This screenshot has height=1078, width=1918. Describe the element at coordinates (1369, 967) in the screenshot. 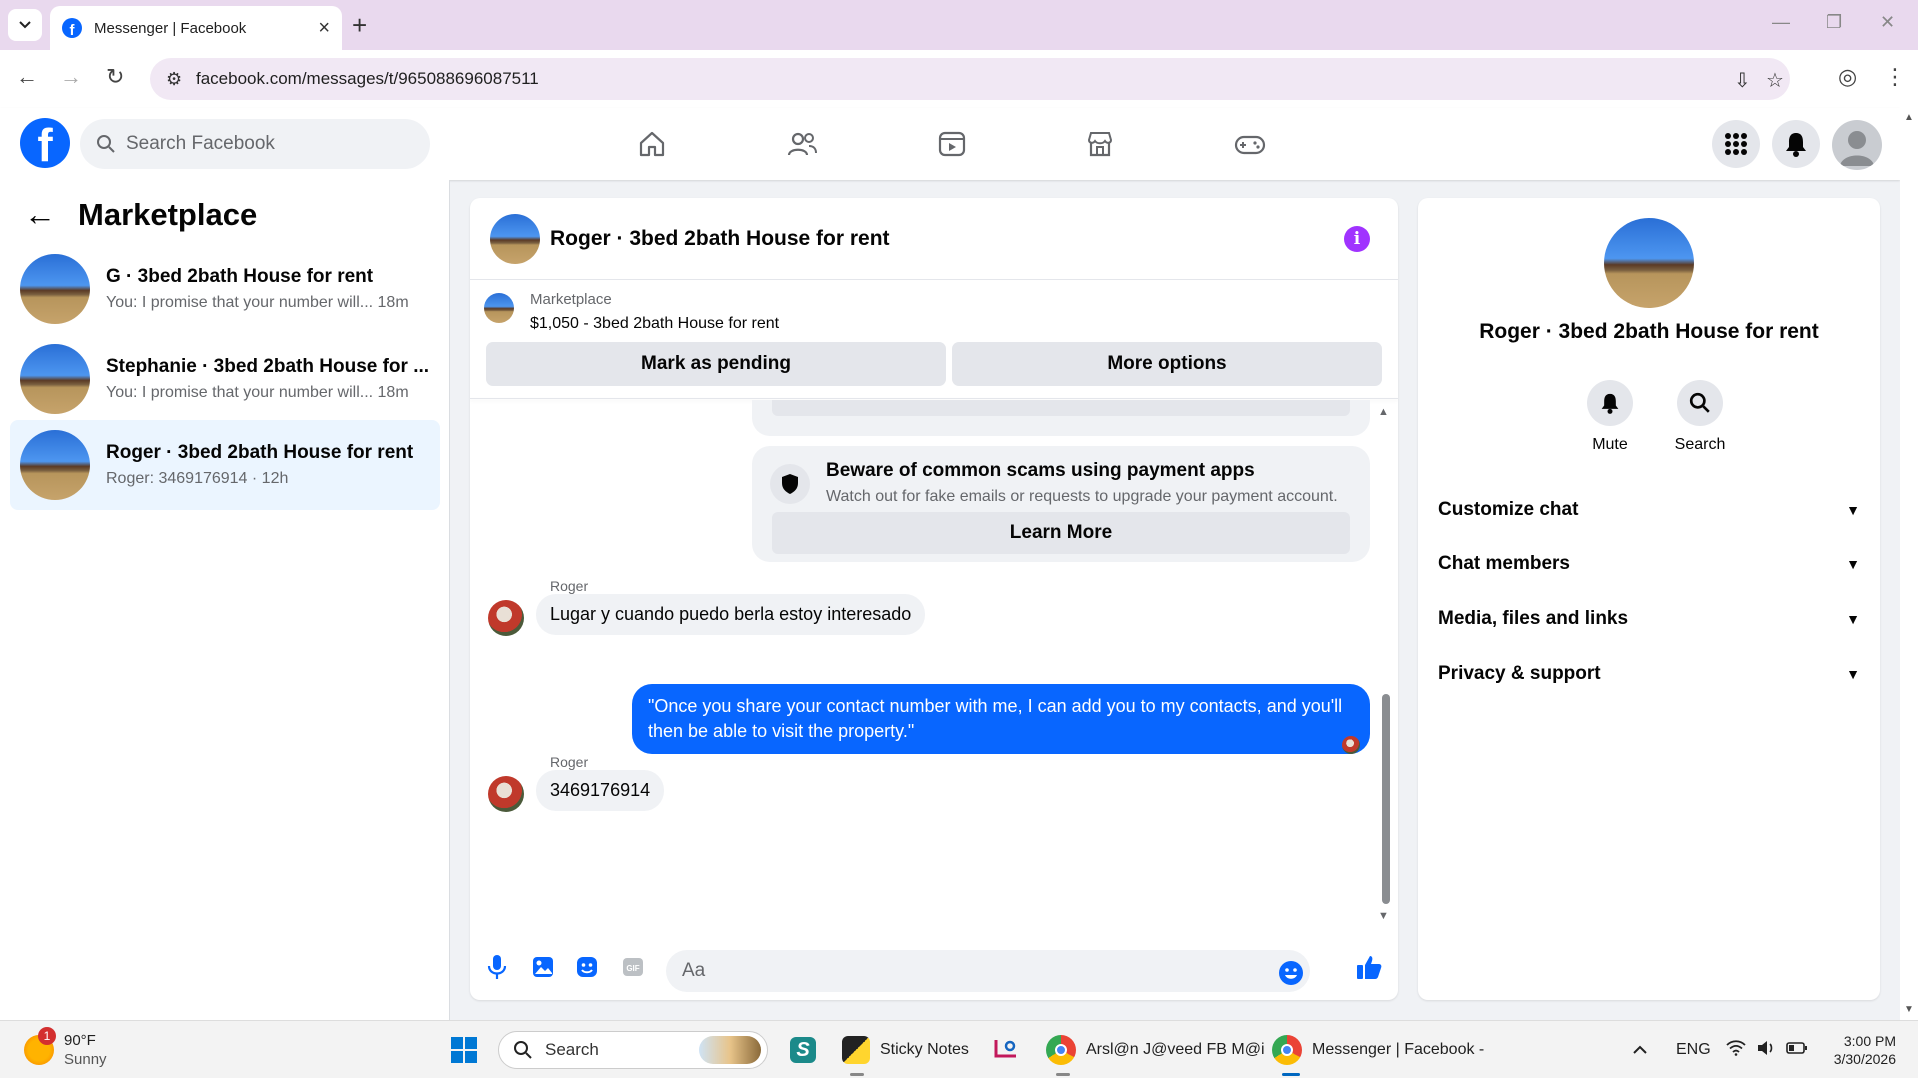

I see `thumbs-up-icon` at that location.